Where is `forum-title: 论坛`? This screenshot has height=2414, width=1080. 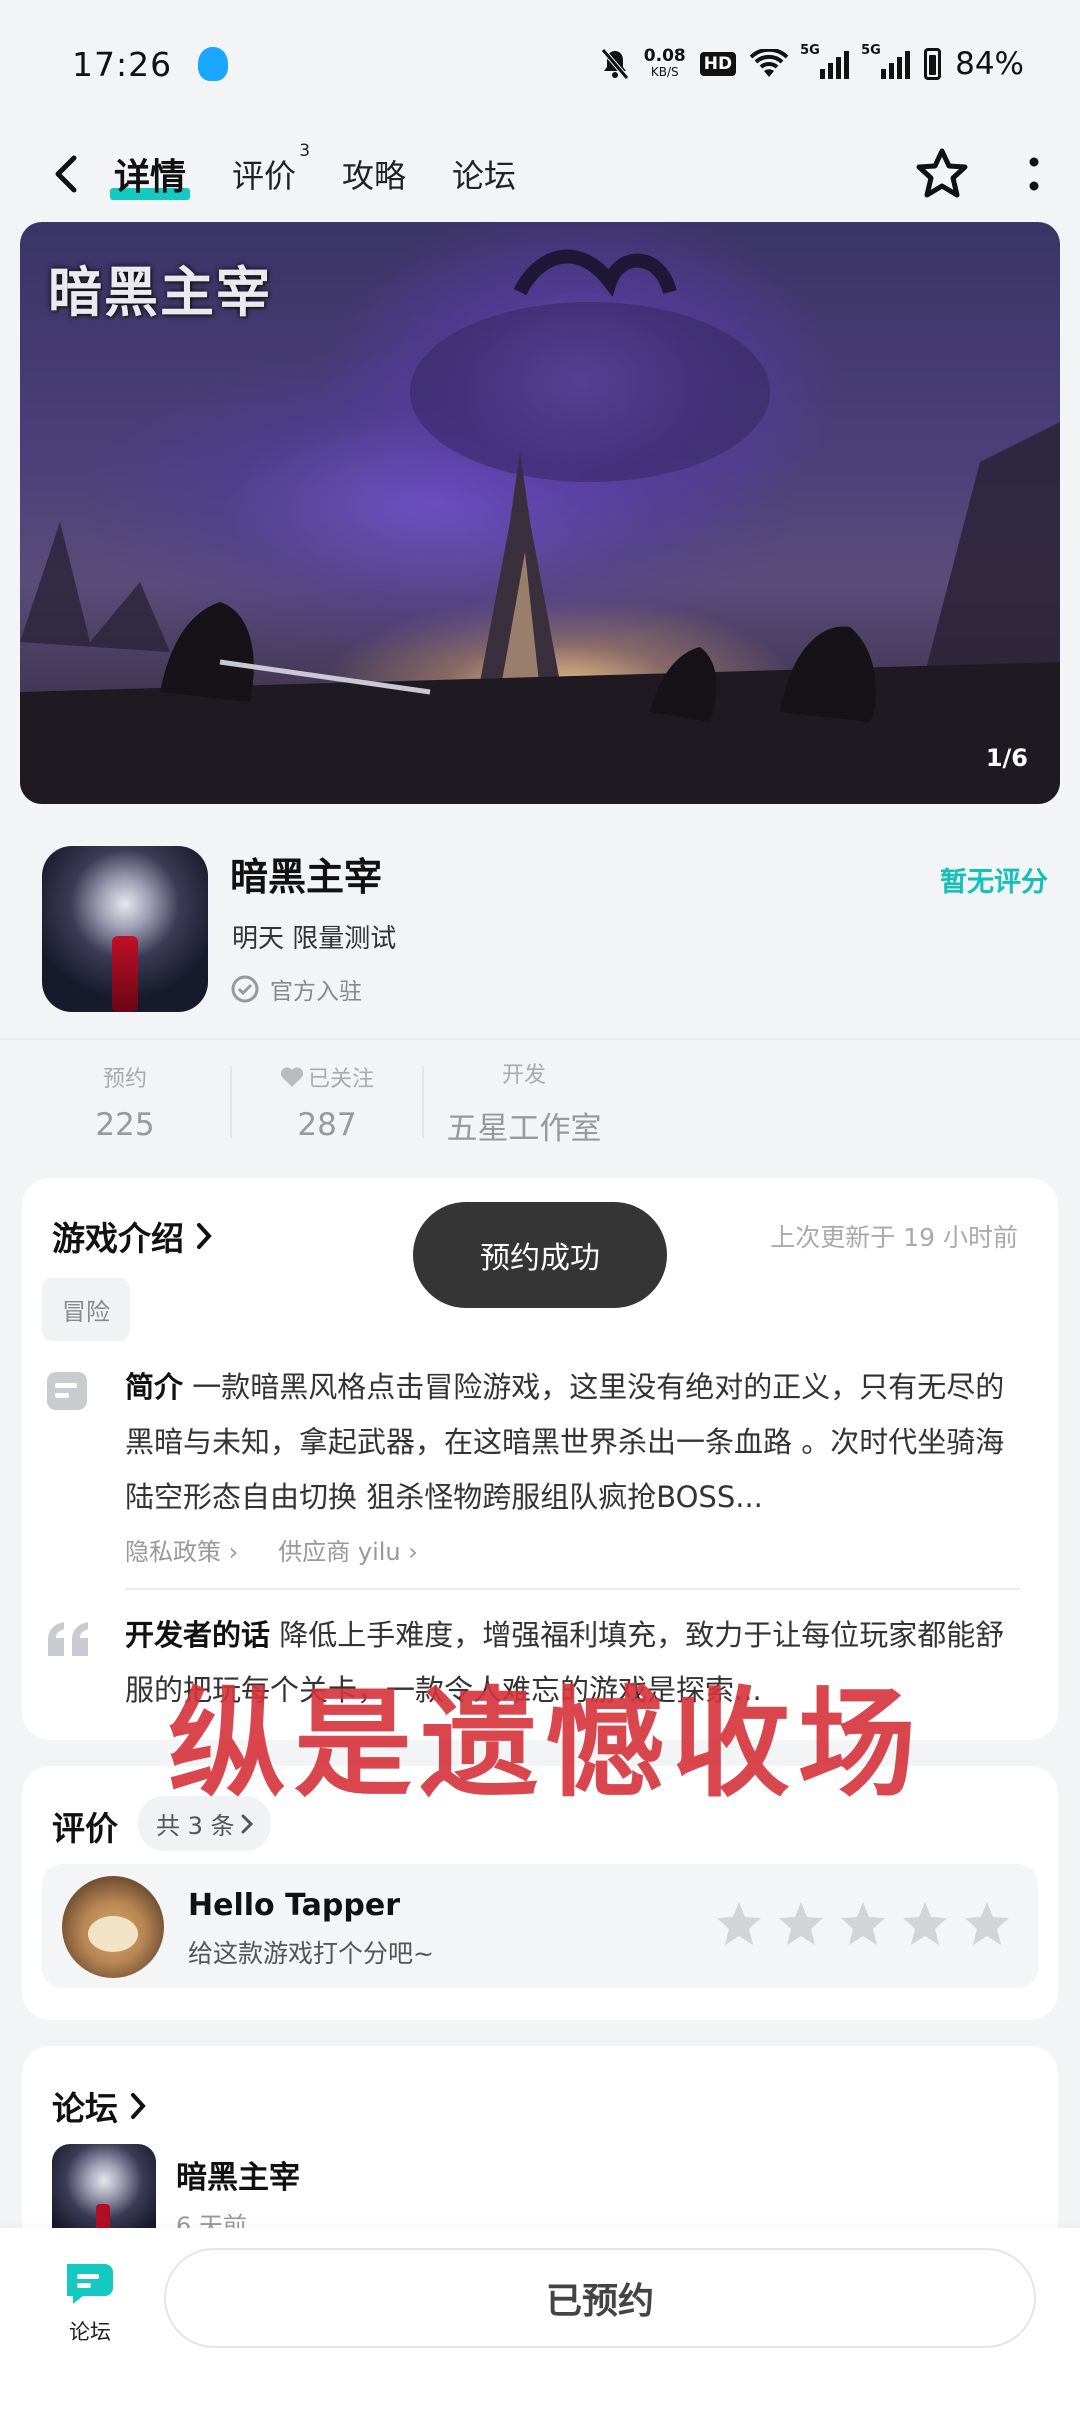
forum-title: 论坛 is located at coordinates (99, 2106).